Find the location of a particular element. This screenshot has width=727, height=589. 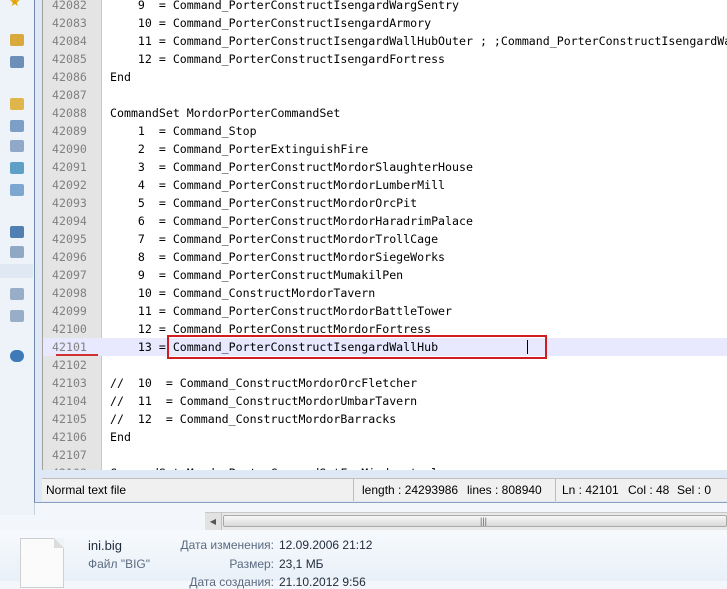

favorites-star-icon: ★ is located at coordinates (15, 4).